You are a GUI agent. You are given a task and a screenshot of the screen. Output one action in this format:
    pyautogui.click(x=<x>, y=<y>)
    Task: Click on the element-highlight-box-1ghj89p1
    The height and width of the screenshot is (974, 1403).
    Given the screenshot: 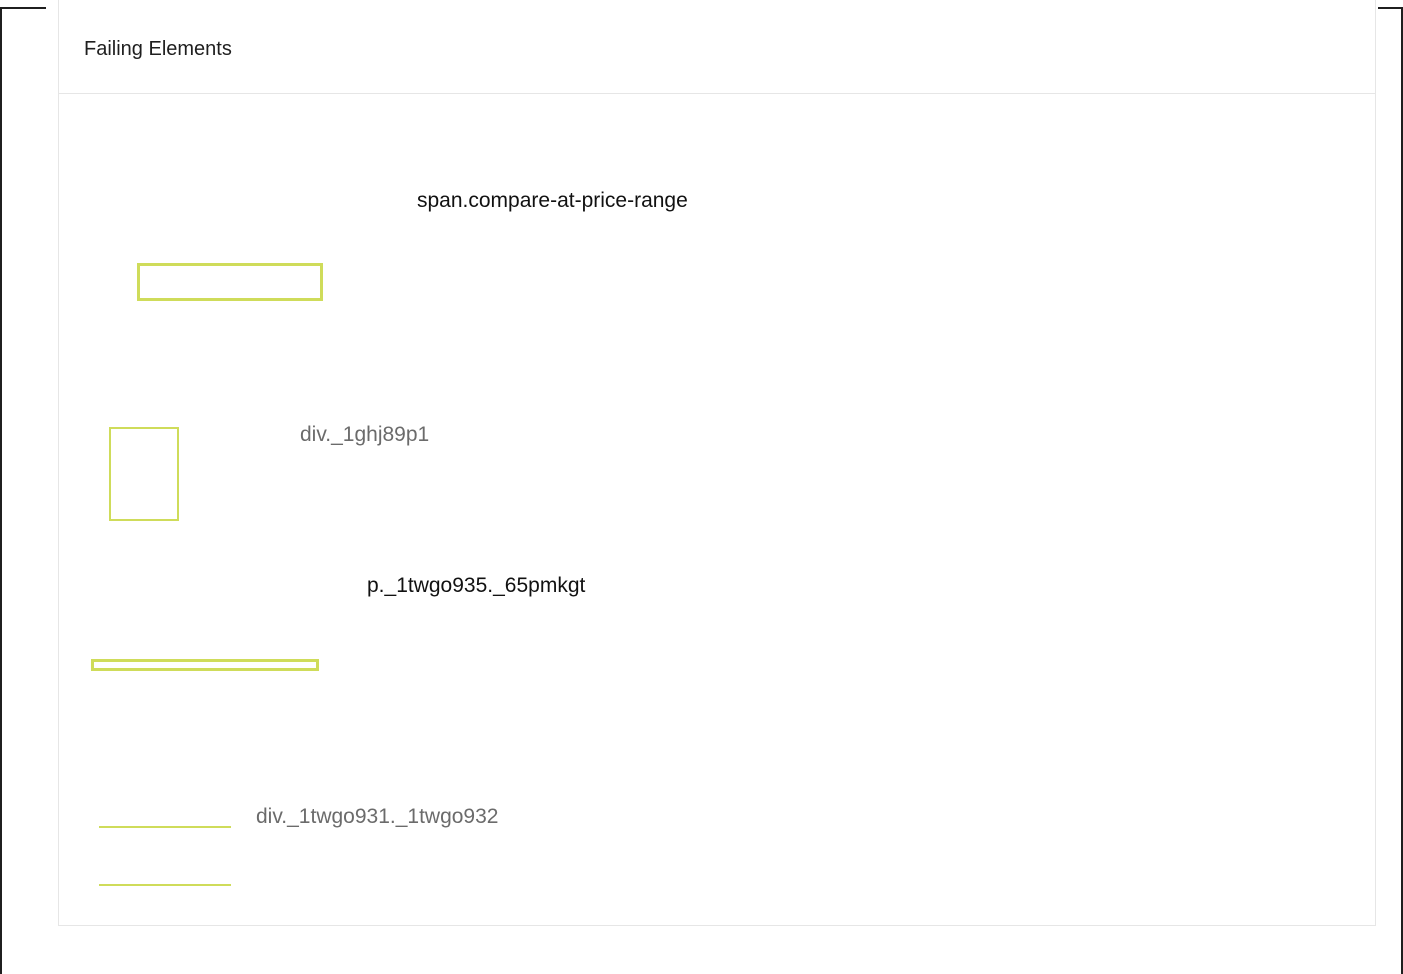 What is the action you would take?
    pyautogui.click(x=144, y=474)
    